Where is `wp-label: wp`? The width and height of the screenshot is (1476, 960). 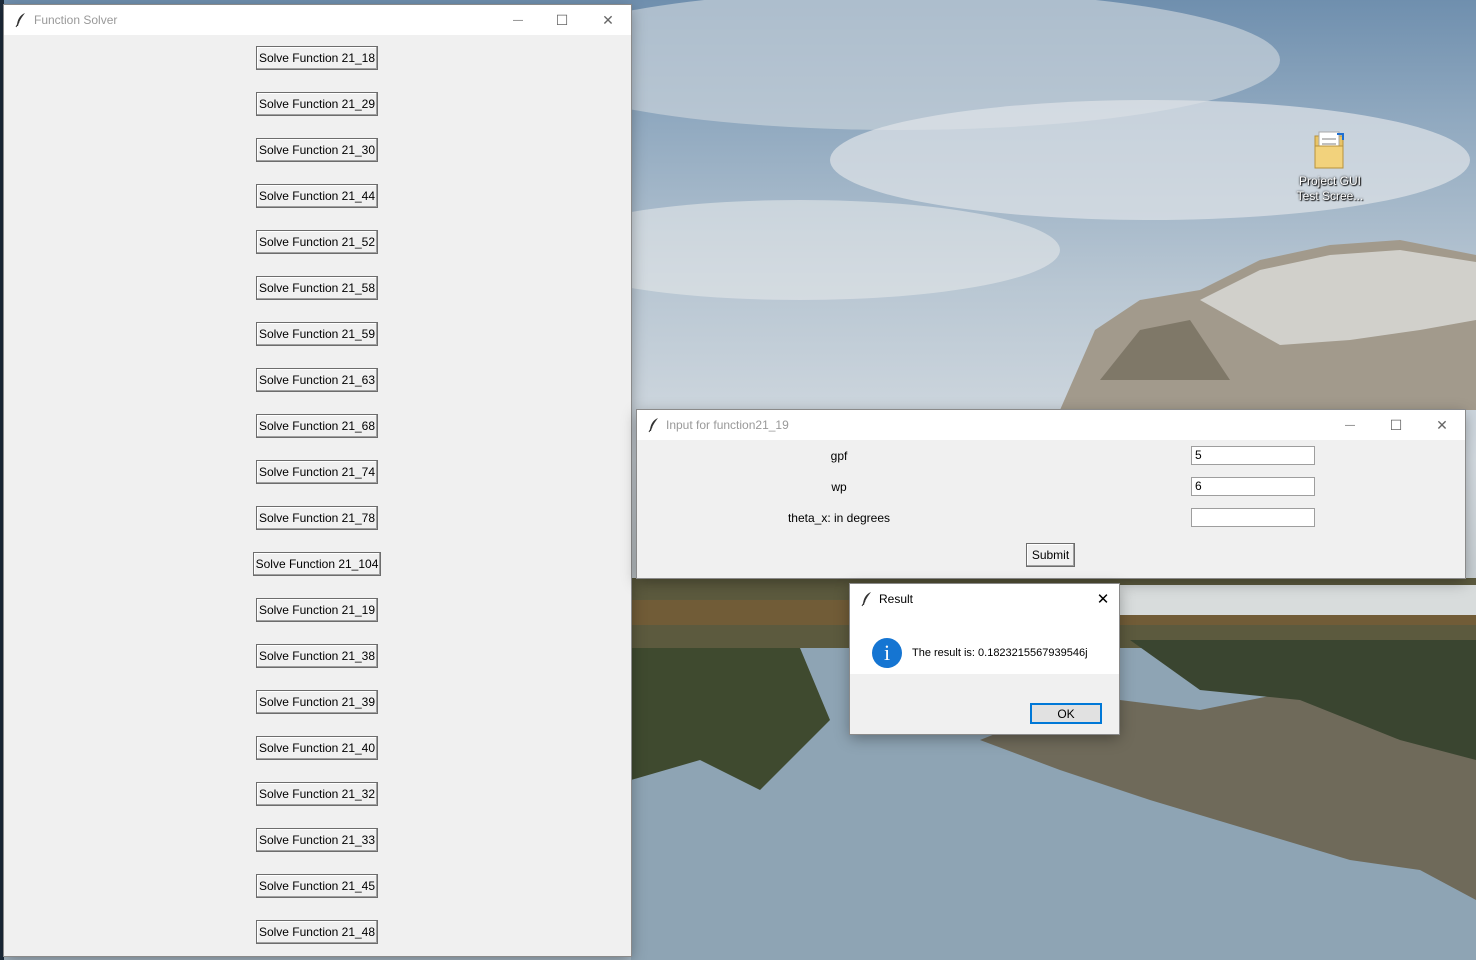 wp-label: wp is located at coordinates (839, 487).